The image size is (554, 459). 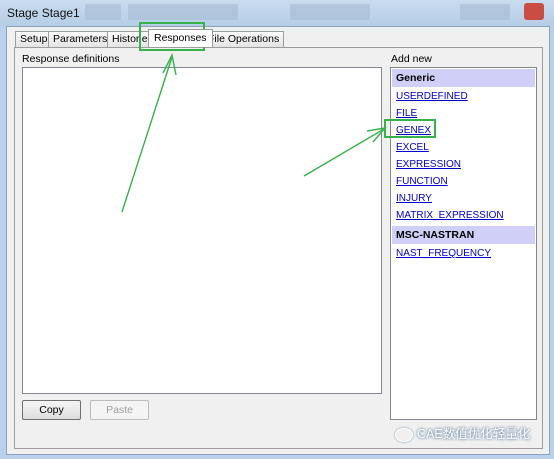 What do you see at coordinates (534, 11) in the screenshot?
I see `close-window-icon` at bounding box center [534, 11].